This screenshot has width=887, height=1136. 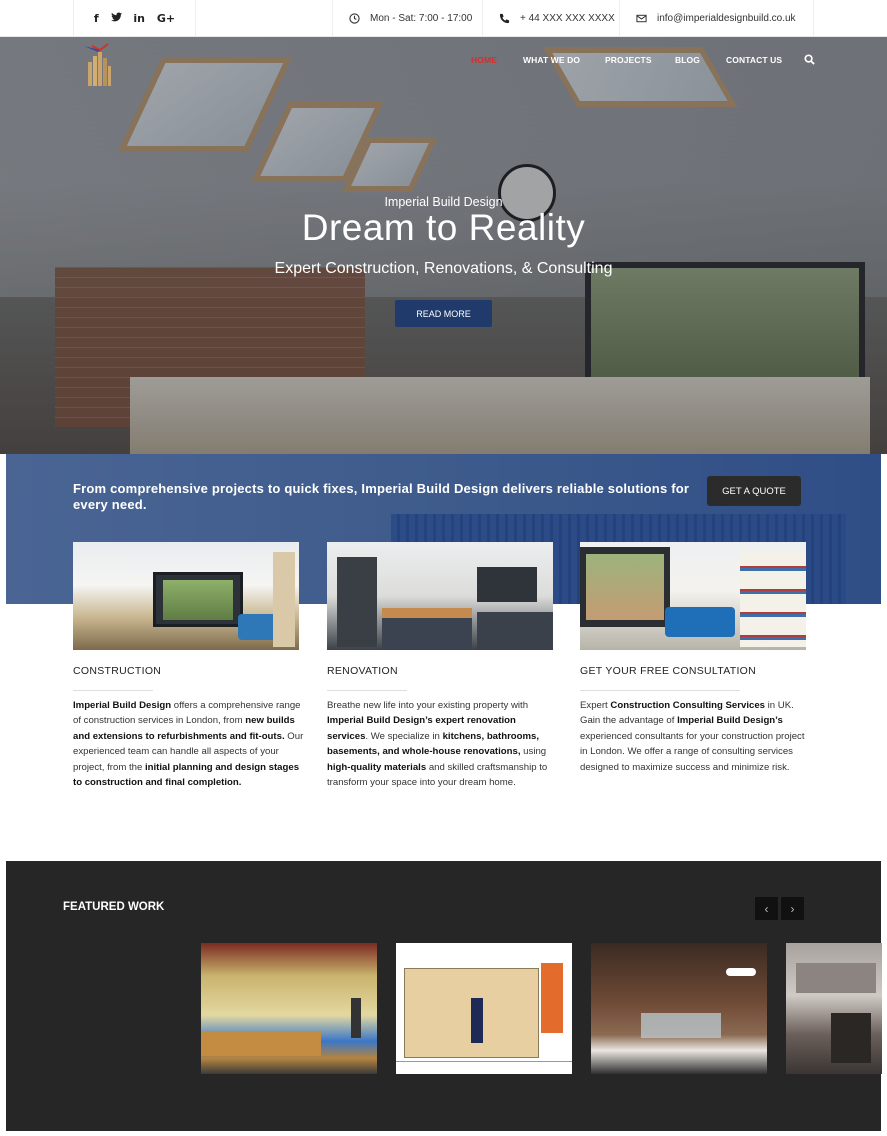 What do you see at coordinates (377, 767) in the screenshot?
I see `emphasis-text: high-quality materials` at bounding box center [377, 767].